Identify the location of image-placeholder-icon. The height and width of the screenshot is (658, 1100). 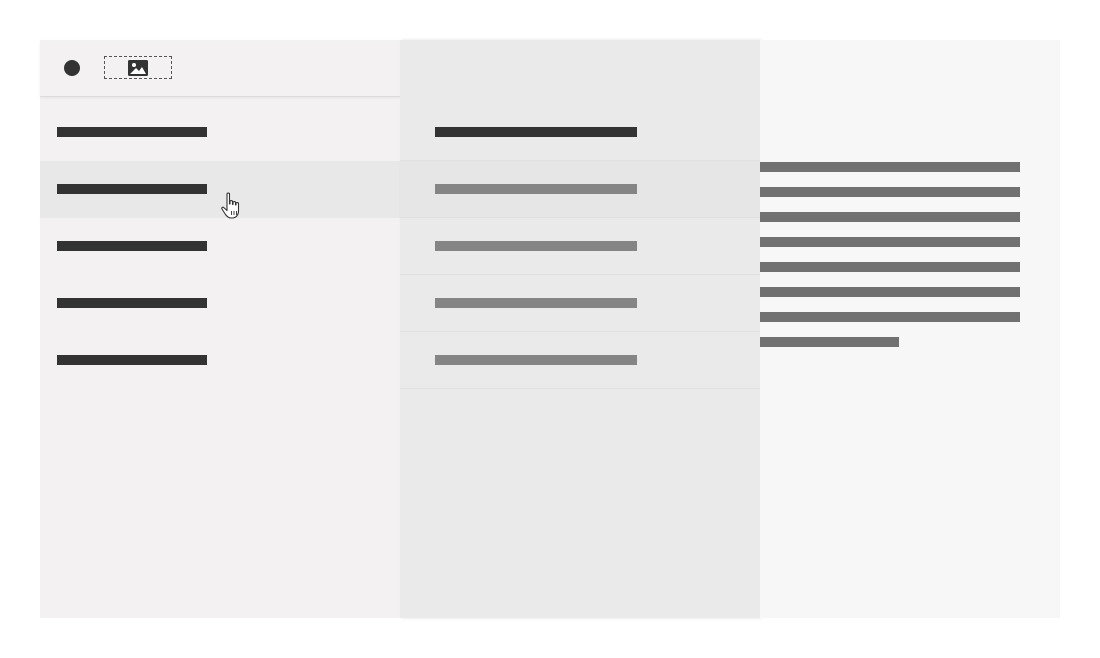
(138, 67).